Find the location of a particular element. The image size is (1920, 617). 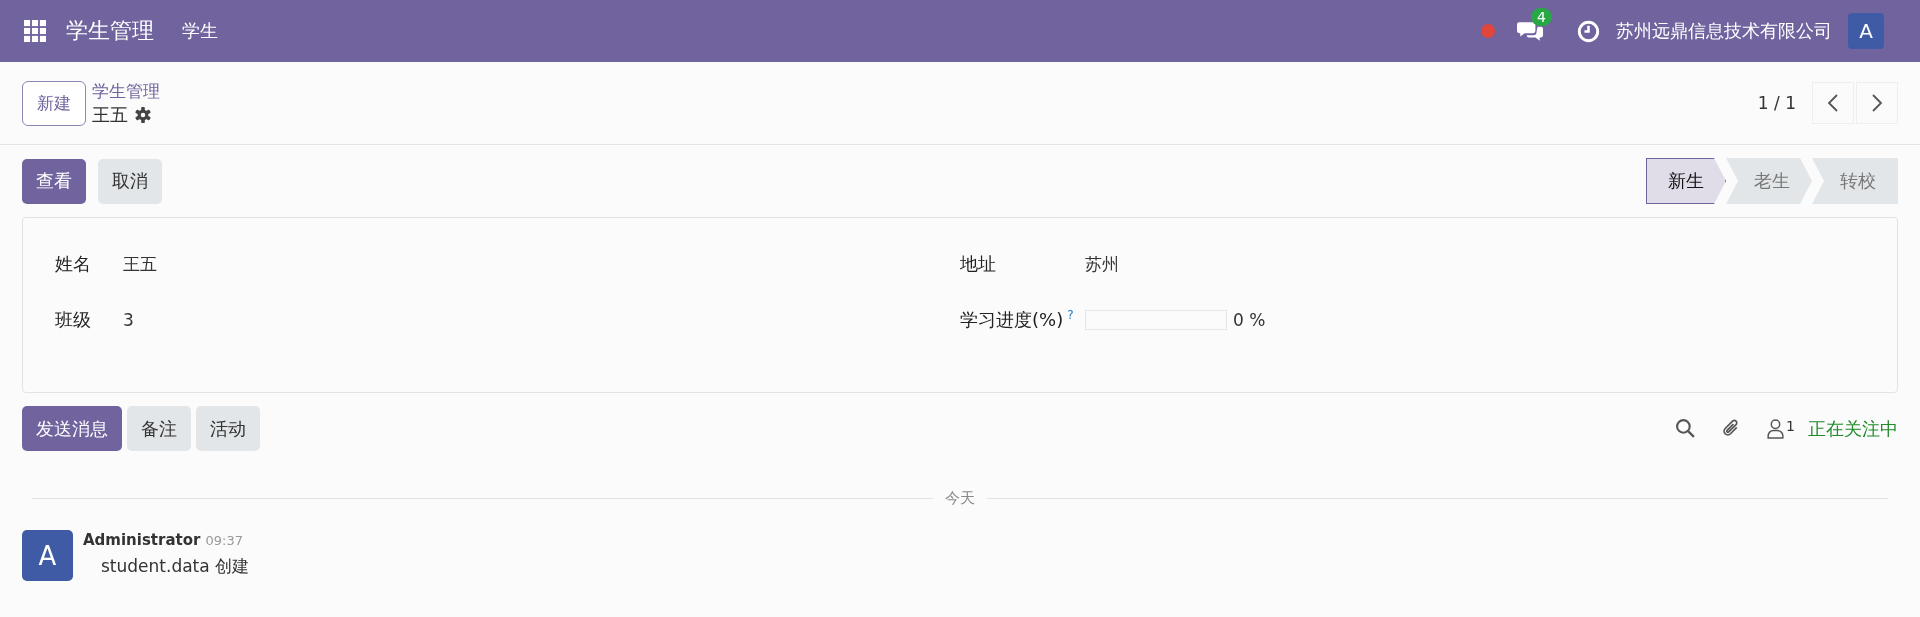

breadcrumb-link: 学生管理 is located at coordinates (126, 91).